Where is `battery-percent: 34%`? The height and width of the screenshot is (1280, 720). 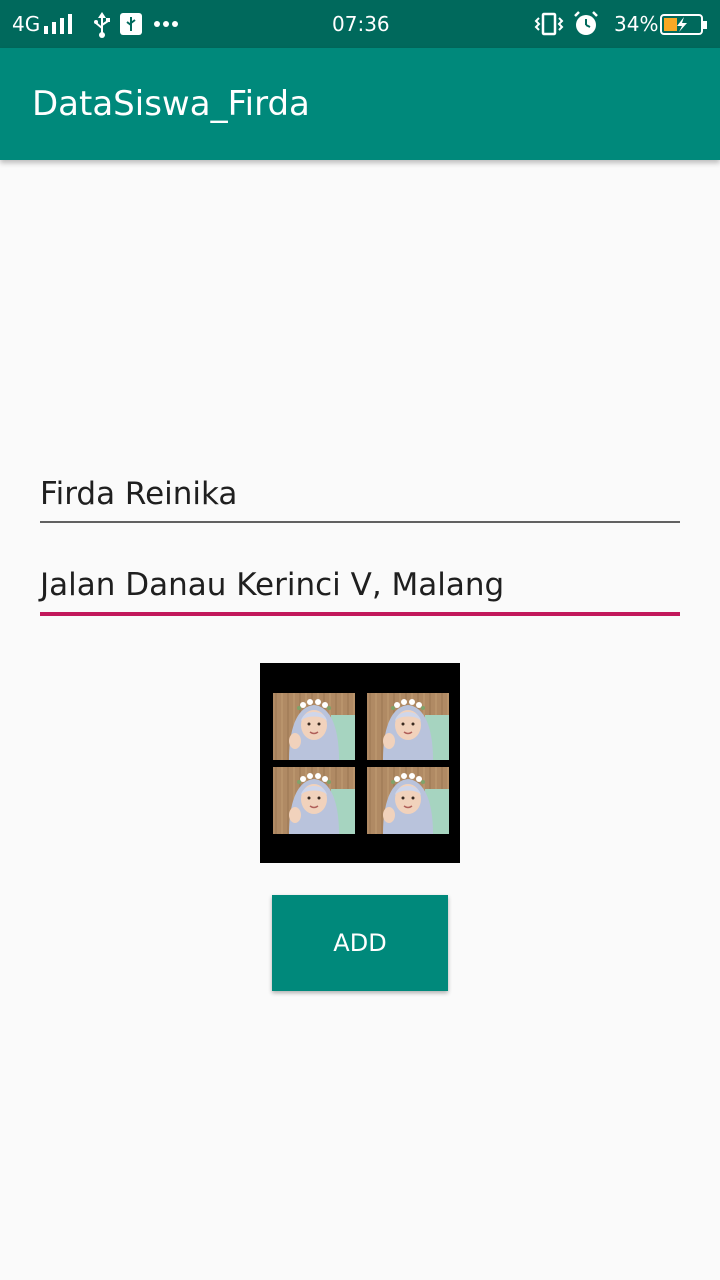
battery-percent: 34% is located at coordinates (636, 24).